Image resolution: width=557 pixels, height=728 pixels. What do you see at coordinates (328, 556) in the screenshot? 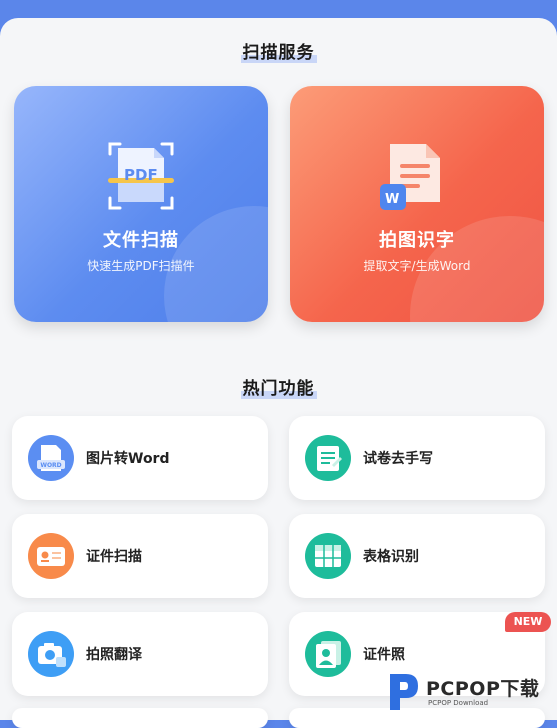
I see `table-icon` at bounding box center [328, 556].